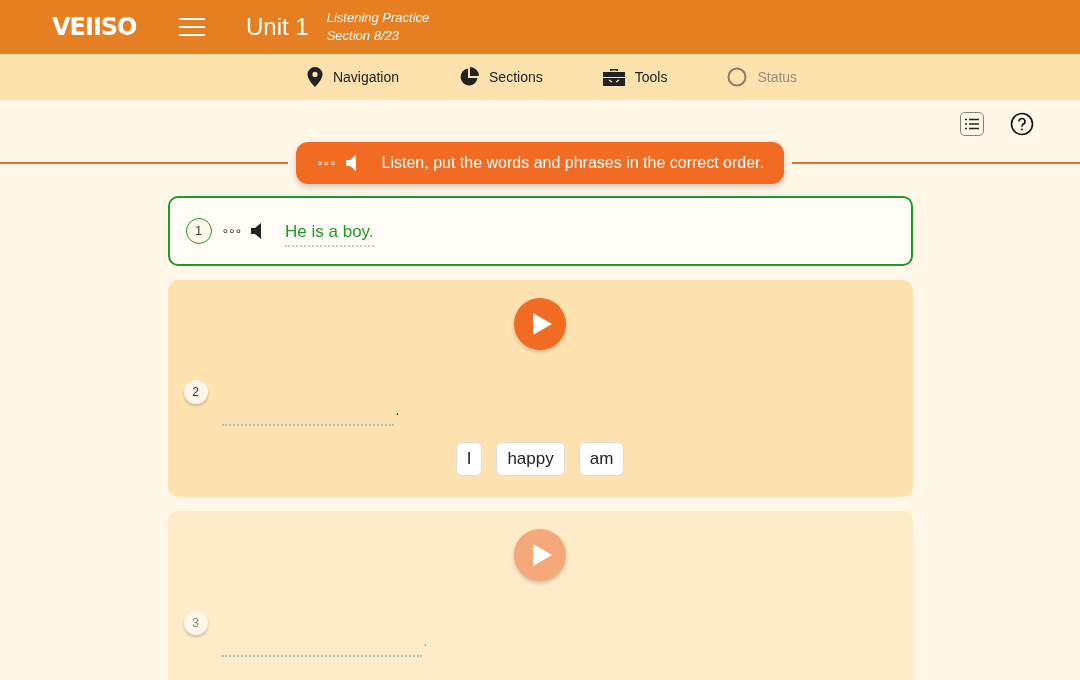  What do you see at coordinates (353, 77) in the screenshot?
I see `nav-item: Navigation` at bounding box center [353, 77].